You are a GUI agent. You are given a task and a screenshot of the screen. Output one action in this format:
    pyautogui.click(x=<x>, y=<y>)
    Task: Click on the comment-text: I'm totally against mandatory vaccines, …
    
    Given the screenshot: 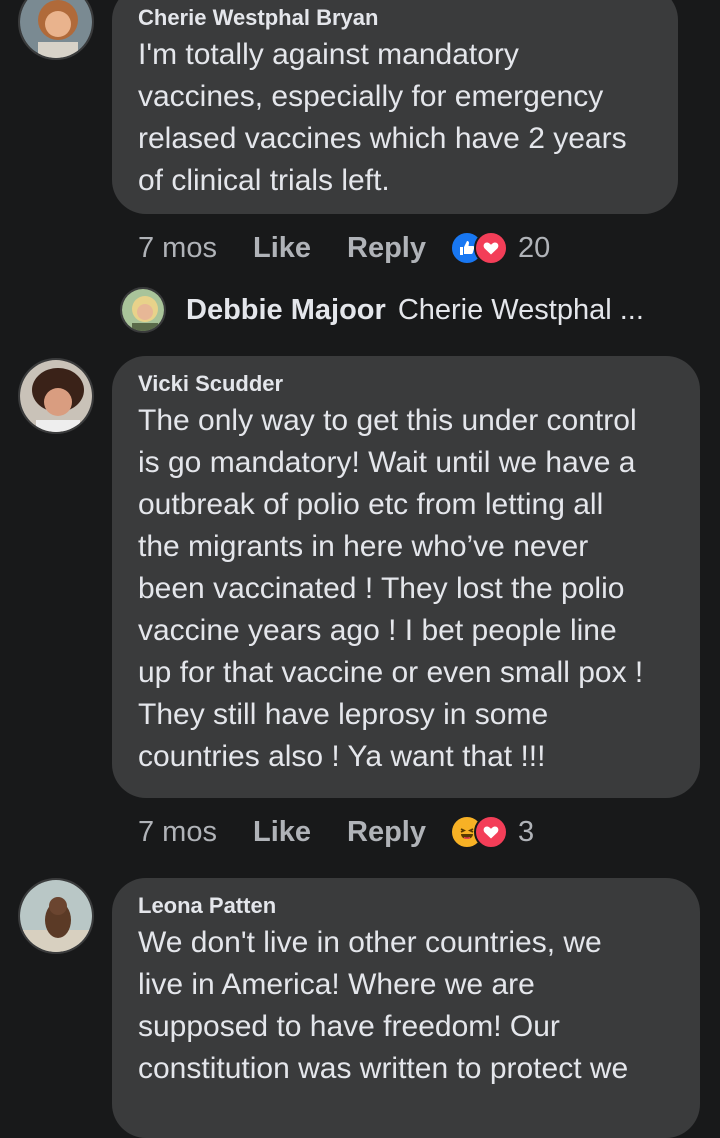 What is the action you would take?
    pyautogui.click(x=382, y=117)
    